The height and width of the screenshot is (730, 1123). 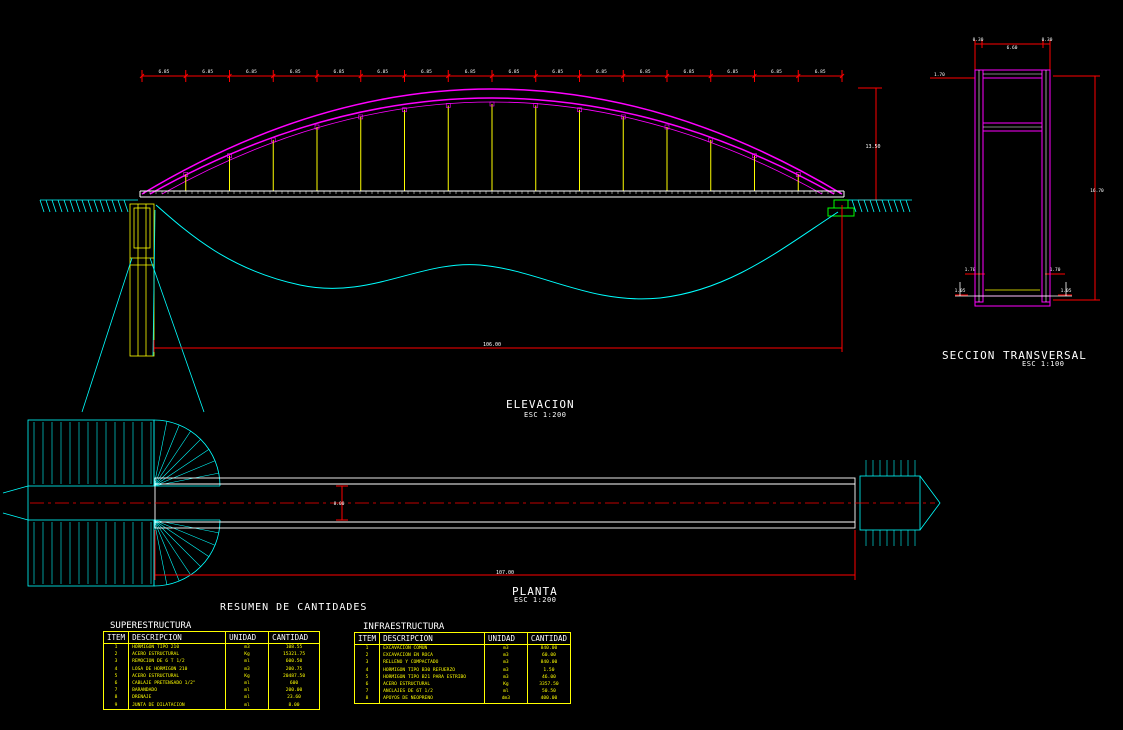 What do you see at coordinates (505, 573) in the screenshot?
I see `plan-length-label: 107.00` at bounding box center [505, 573].